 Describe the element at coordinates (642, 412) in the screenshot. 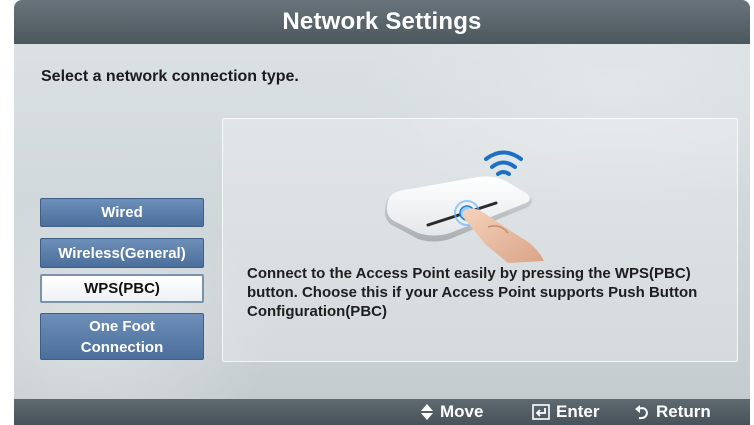

I see `return-icon` at that location.